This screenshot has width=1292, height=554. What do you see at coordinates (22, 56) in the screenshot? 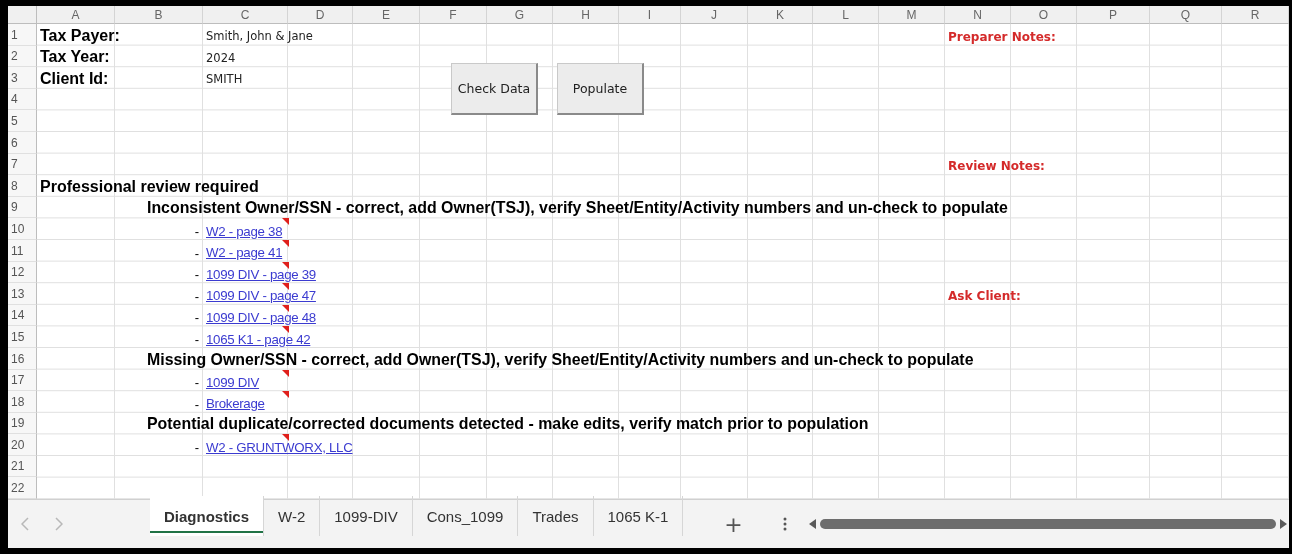
I see `row-header: 2` at bounding box center [22, 56].